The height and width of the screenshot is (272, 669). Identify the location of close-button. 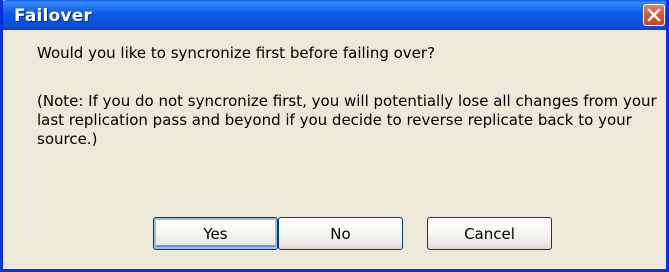
(654, 15).